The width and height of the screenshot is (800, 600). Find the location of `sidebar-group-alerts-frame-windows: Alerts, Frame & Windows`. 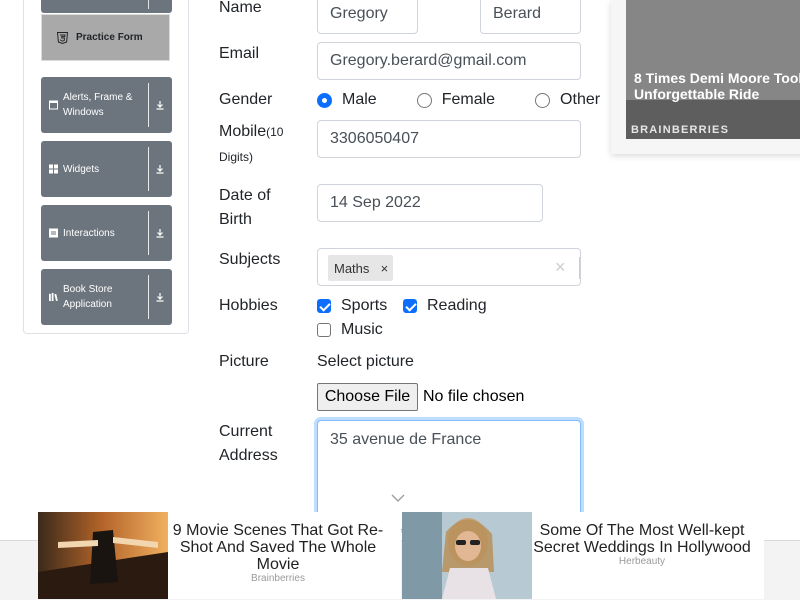

sidebar-group-alerts-frame-windows: Alerts, Frame & Windows is located at coordinates (106, 105).